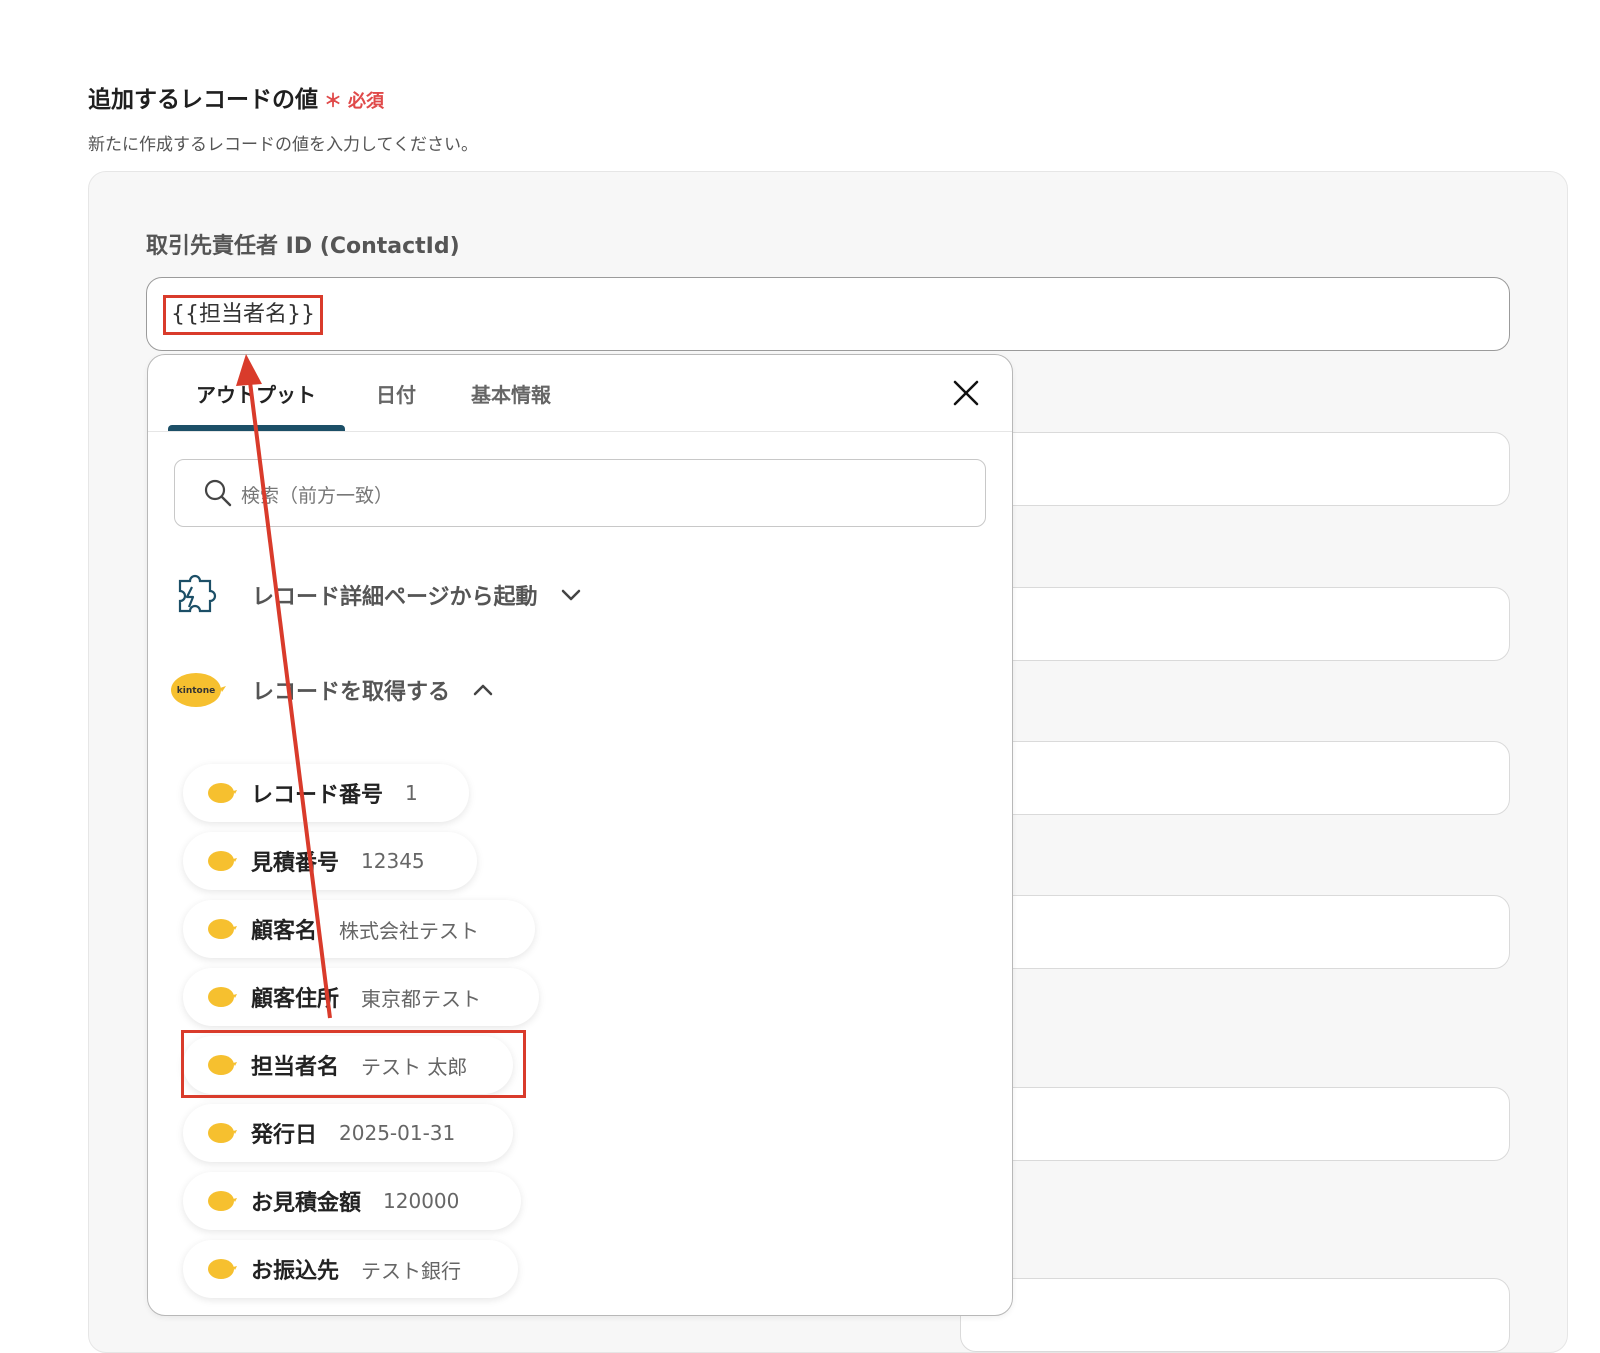 This screenshot has height=1353, width=1600. I want to click on tab-basic-info: 基本情報, so click(511, 393).